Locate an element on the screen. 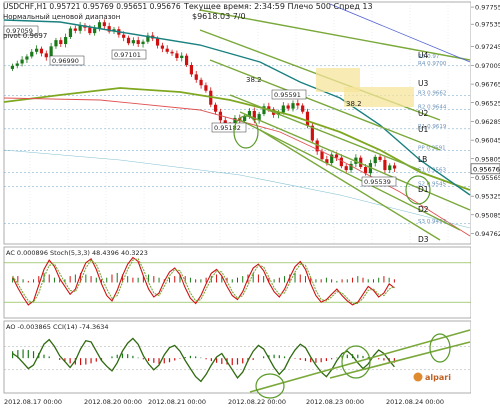 The image size is (500, 408). channel-label: D2 is located at coordinates (423, 209).